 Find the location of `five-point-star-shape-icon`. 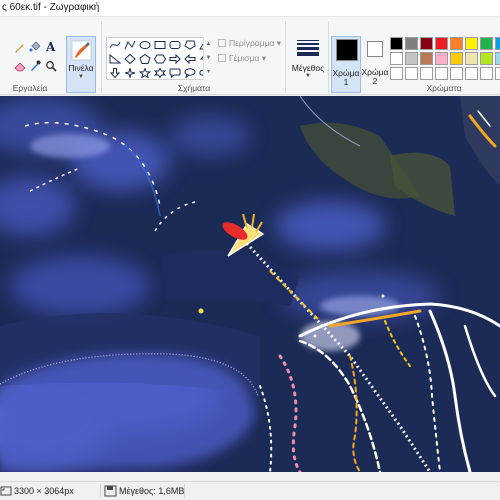

five-point-star-shape-icon is located at coordinates (145, 73).